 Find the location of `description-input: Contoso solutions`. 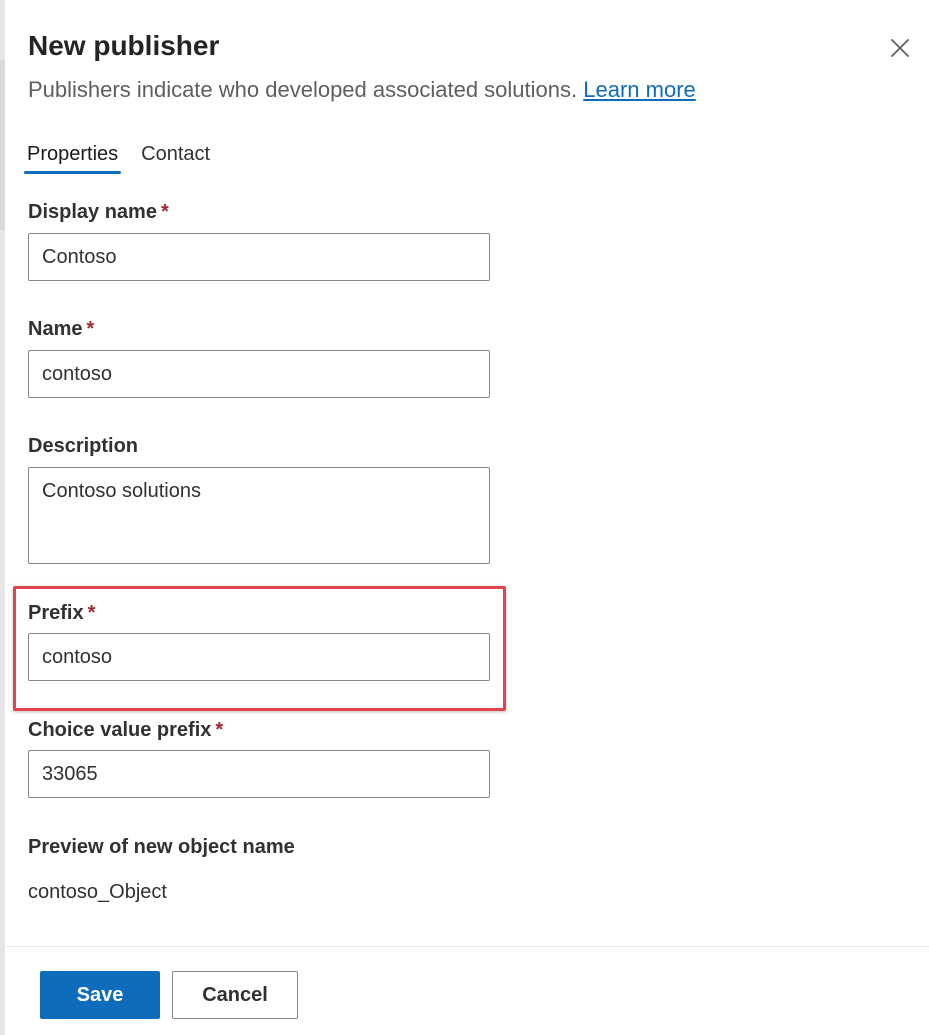

description-input: Contoso solutions is located at coordinates (259, 515).